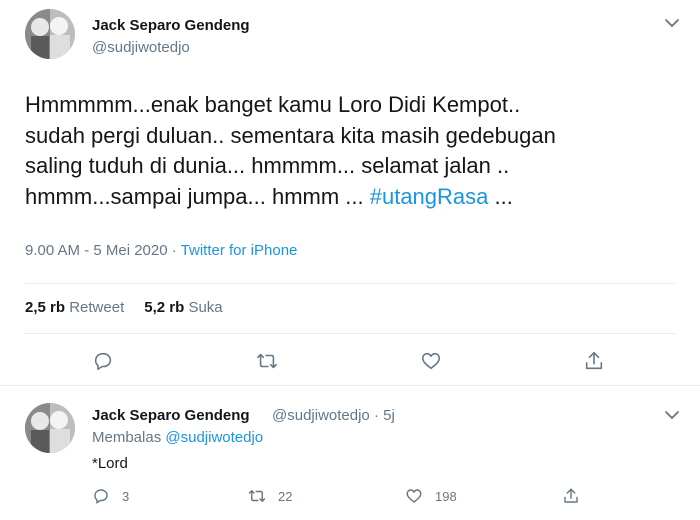 The image size is (700, 520). What do you see at coordinates (171, 25) in the screenshot?
I see `author-name: Jack Separo Gendeng` at bounding box center [171, 25].